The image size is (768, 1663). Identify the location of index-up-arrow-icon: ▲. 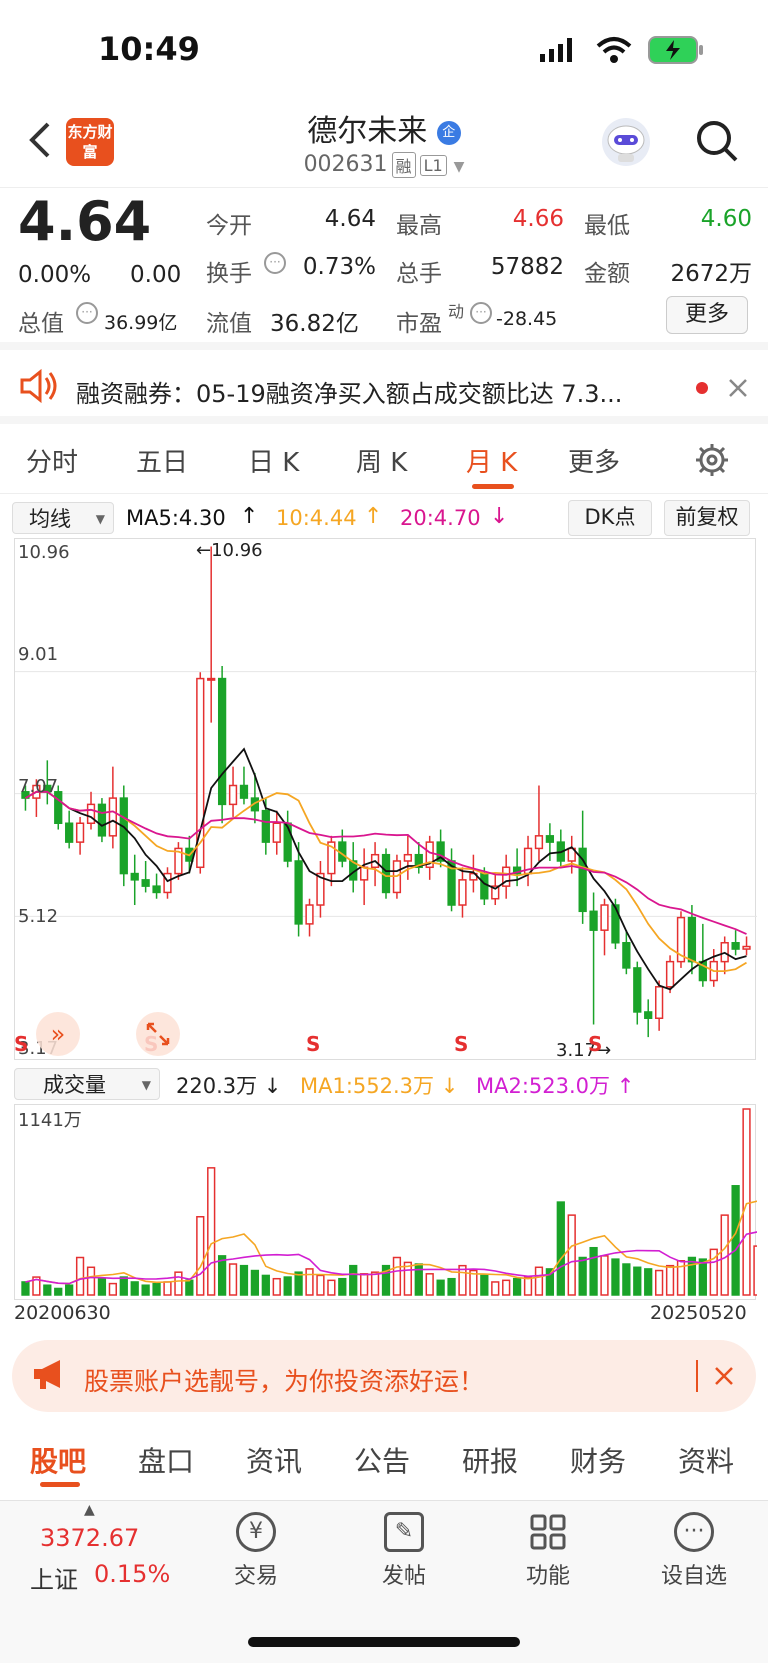
(89, 1510).